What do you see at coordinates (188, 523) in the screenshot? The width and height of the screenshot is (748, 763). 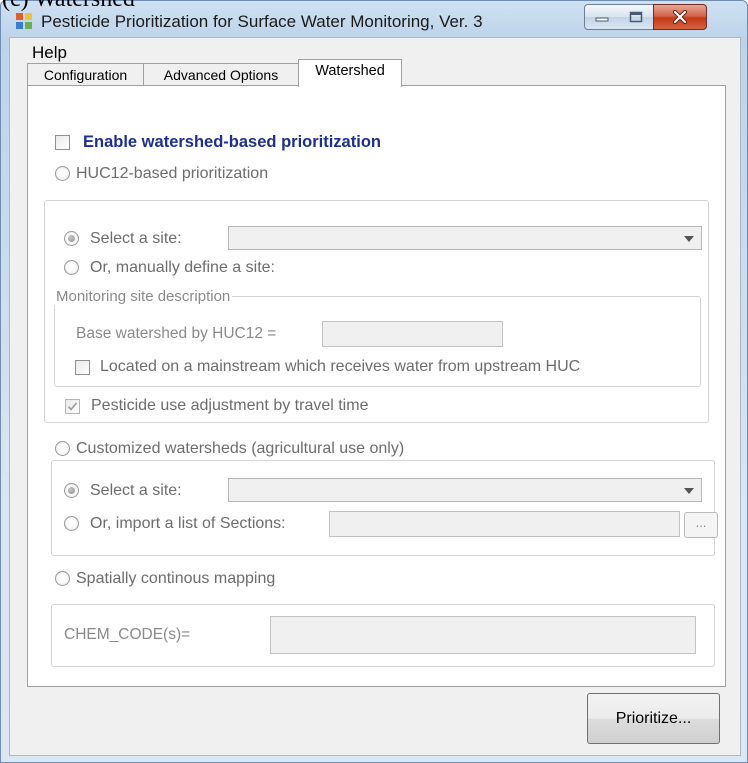 I see `import-sections-label: Or, import a list of Sections:` at bounding box center [188, 523].